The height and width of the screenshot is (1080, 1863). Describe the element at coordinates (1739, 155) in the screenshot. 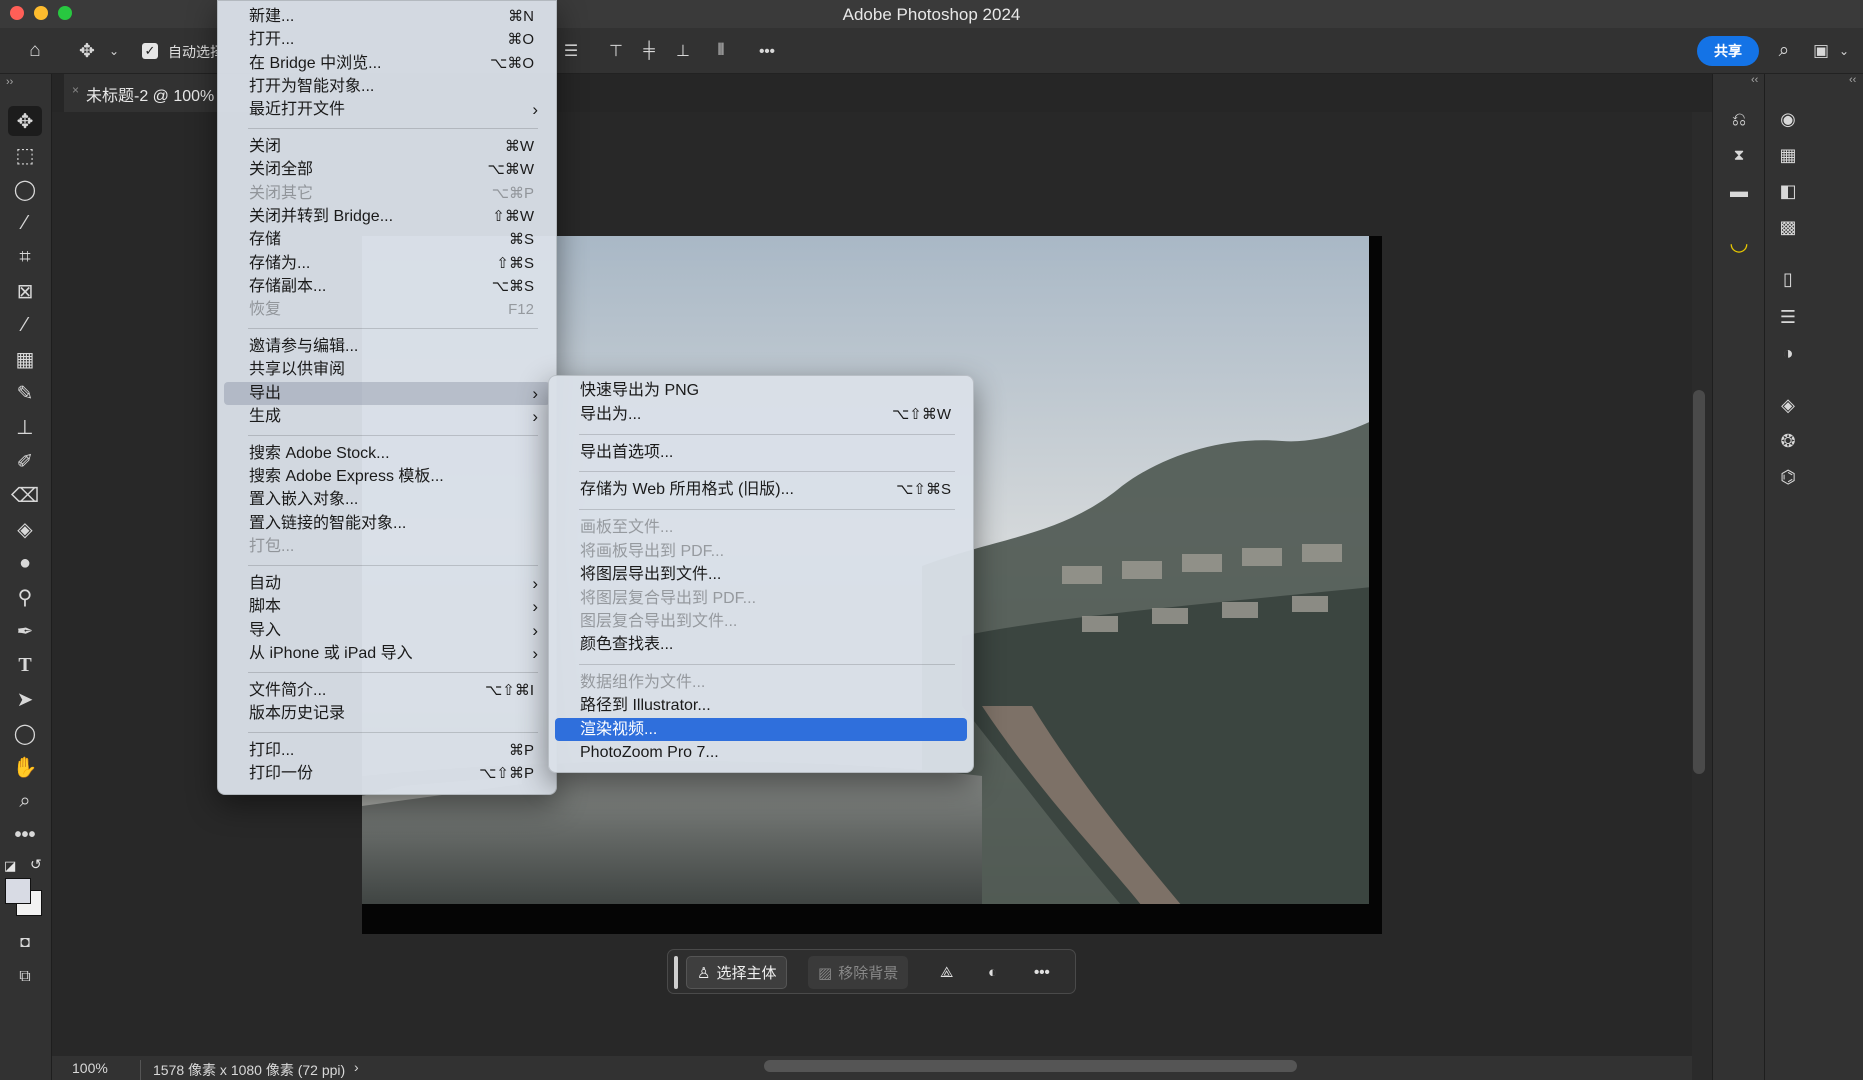

I see `plugins-panel-icon: ⧗` at that location.